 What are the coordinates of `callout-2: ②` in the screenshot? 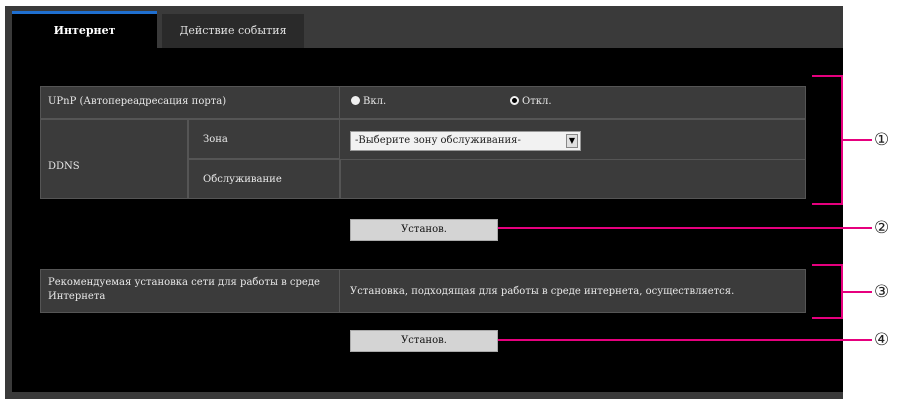 It's located at (882, 228).